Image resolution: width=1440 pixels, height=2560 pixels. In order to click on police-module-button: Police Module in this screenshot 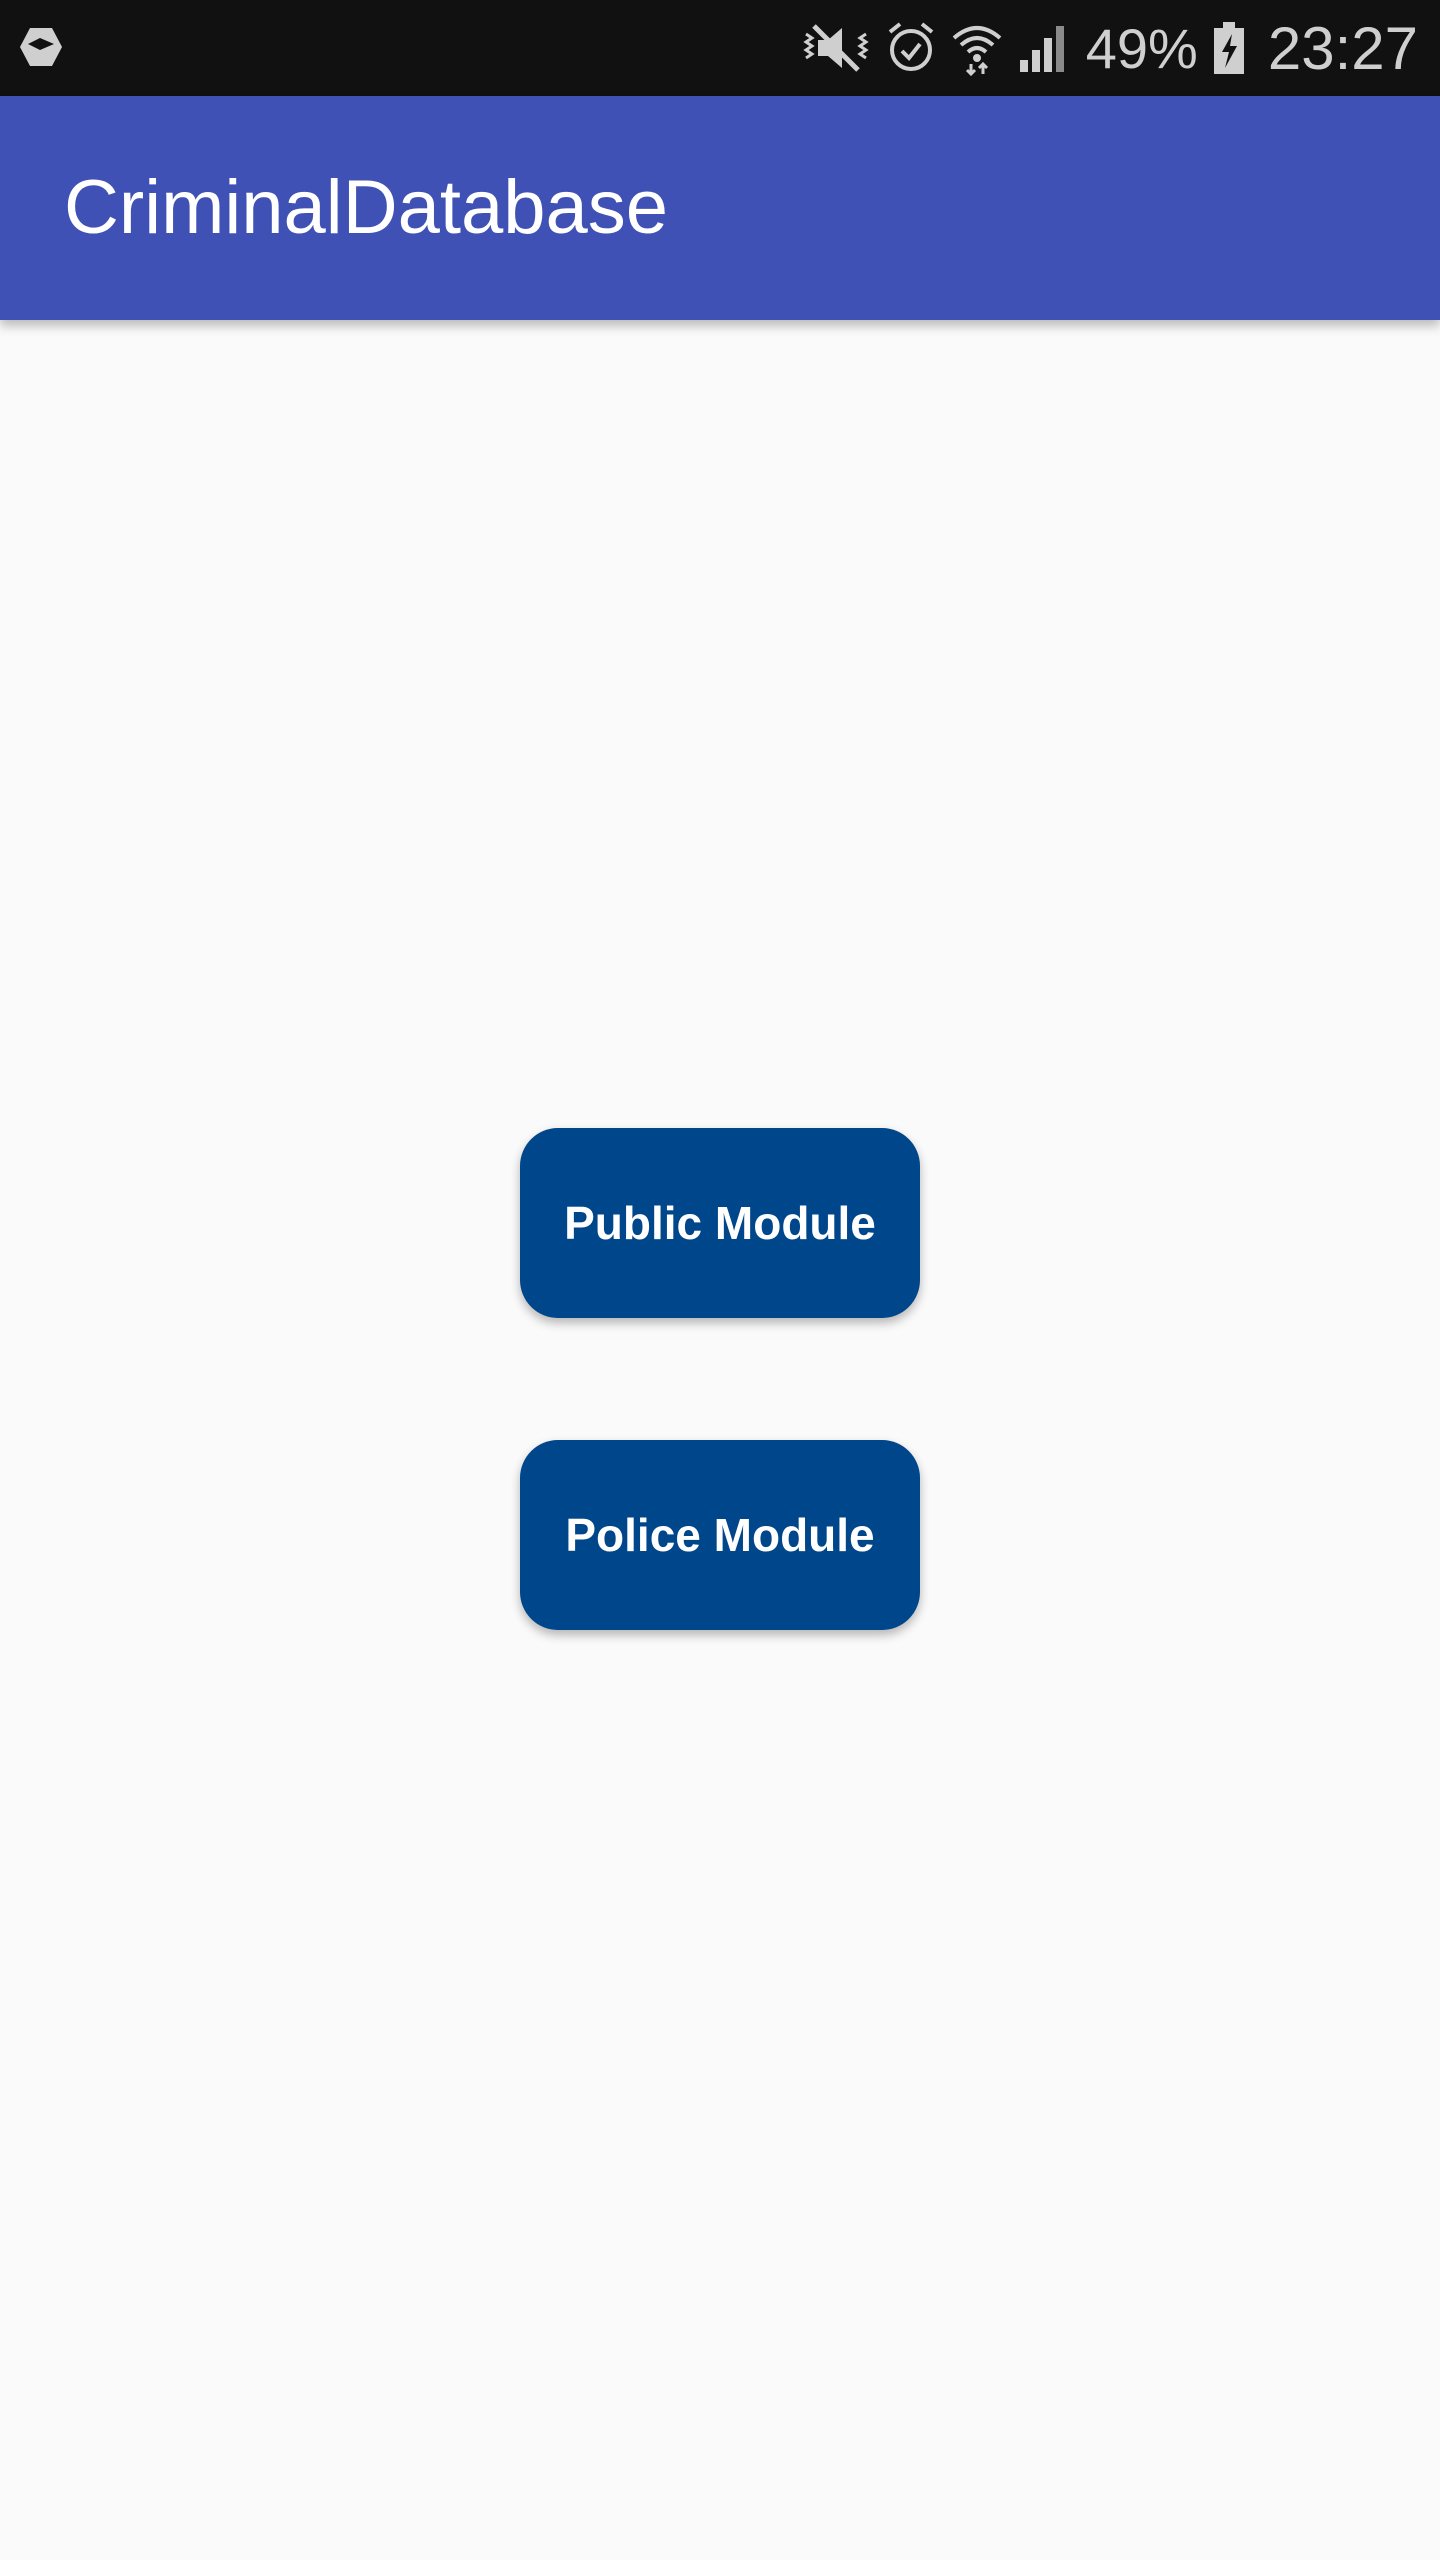, I will do `click(720, 1535)`.